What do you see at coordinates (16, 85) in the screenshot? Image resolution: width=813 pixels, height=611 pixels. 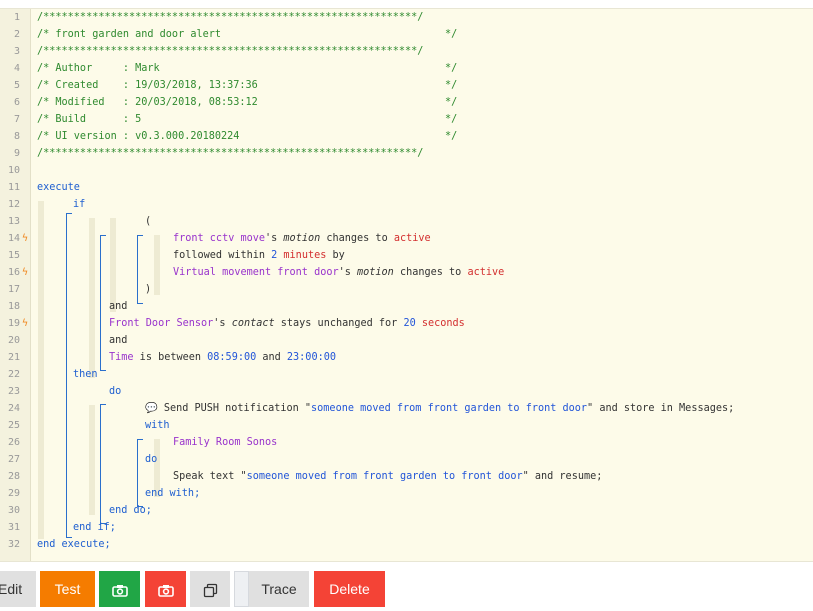 I see `line-number: 5` at bounding box center [16, 85].